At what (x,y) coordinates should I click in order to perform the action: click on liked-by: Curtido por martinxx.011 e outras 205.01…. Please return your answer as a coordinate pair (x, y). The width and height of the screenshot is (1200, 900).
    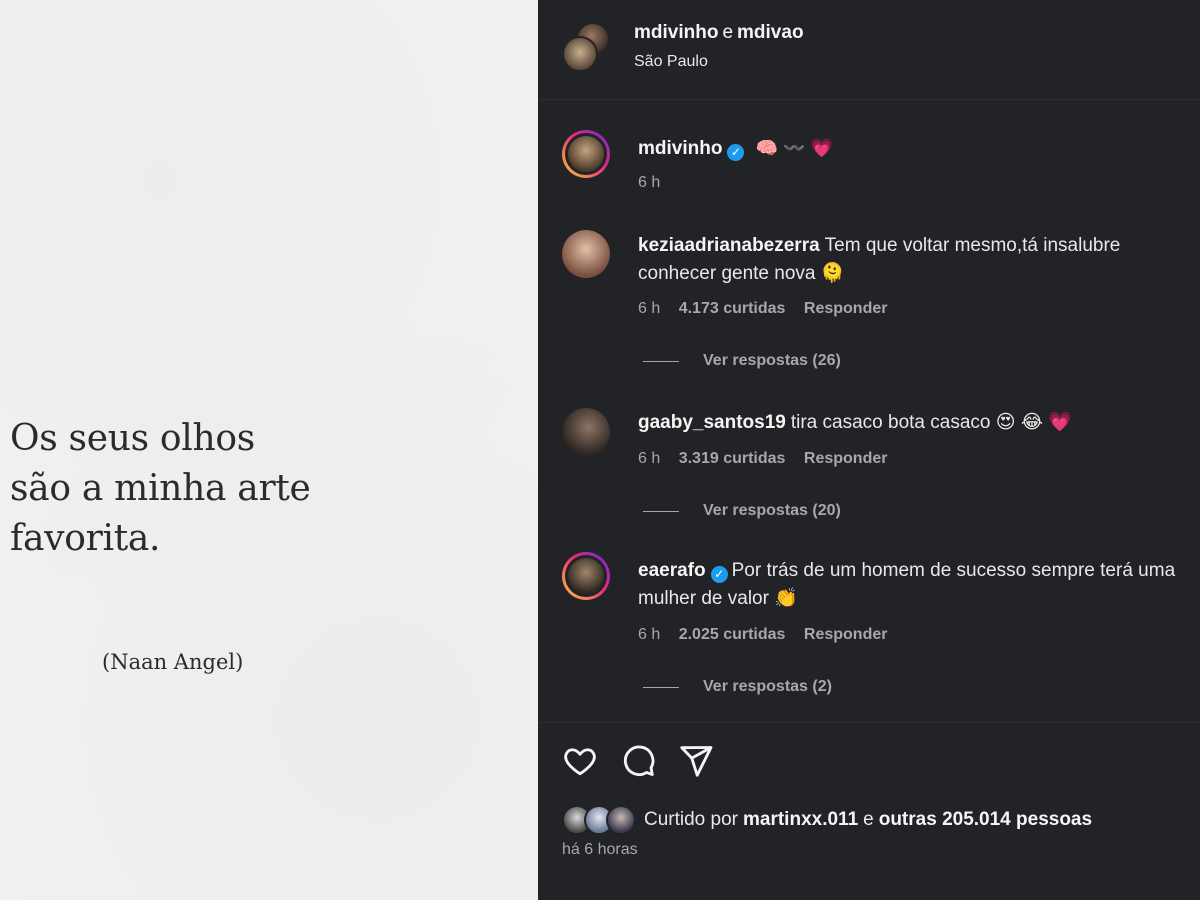
    Looking at the image, I should click on (829, 820).